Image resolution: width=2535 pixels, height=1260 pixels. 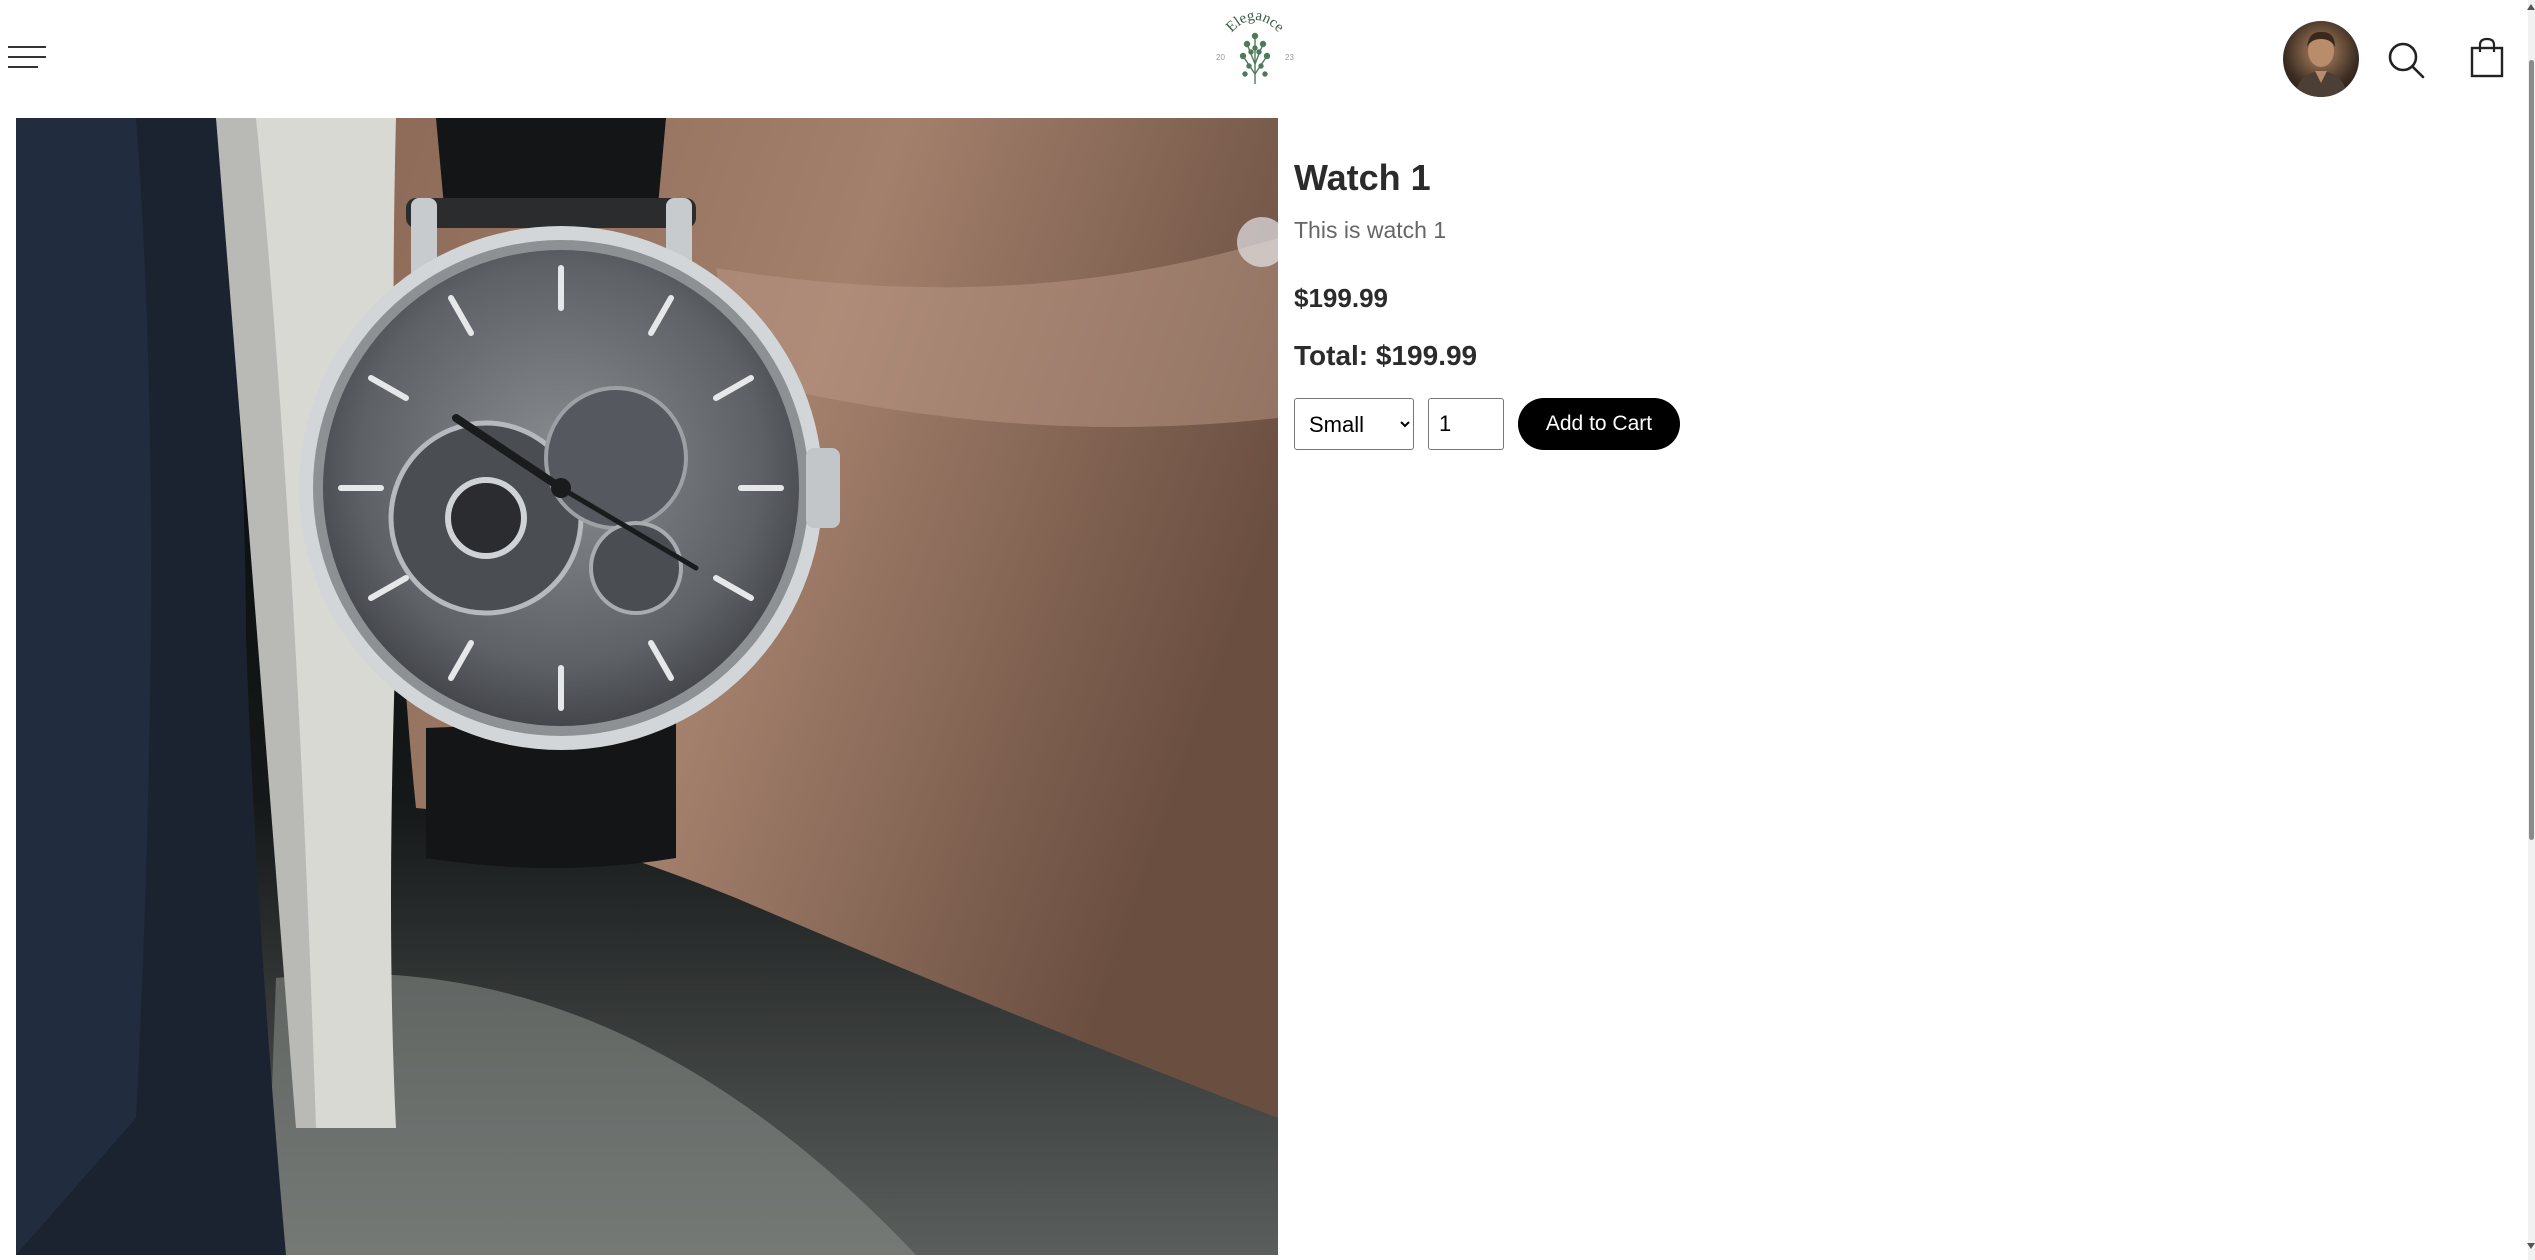 I want to click on product-price: $199.99, so click(x=1341, y=298).